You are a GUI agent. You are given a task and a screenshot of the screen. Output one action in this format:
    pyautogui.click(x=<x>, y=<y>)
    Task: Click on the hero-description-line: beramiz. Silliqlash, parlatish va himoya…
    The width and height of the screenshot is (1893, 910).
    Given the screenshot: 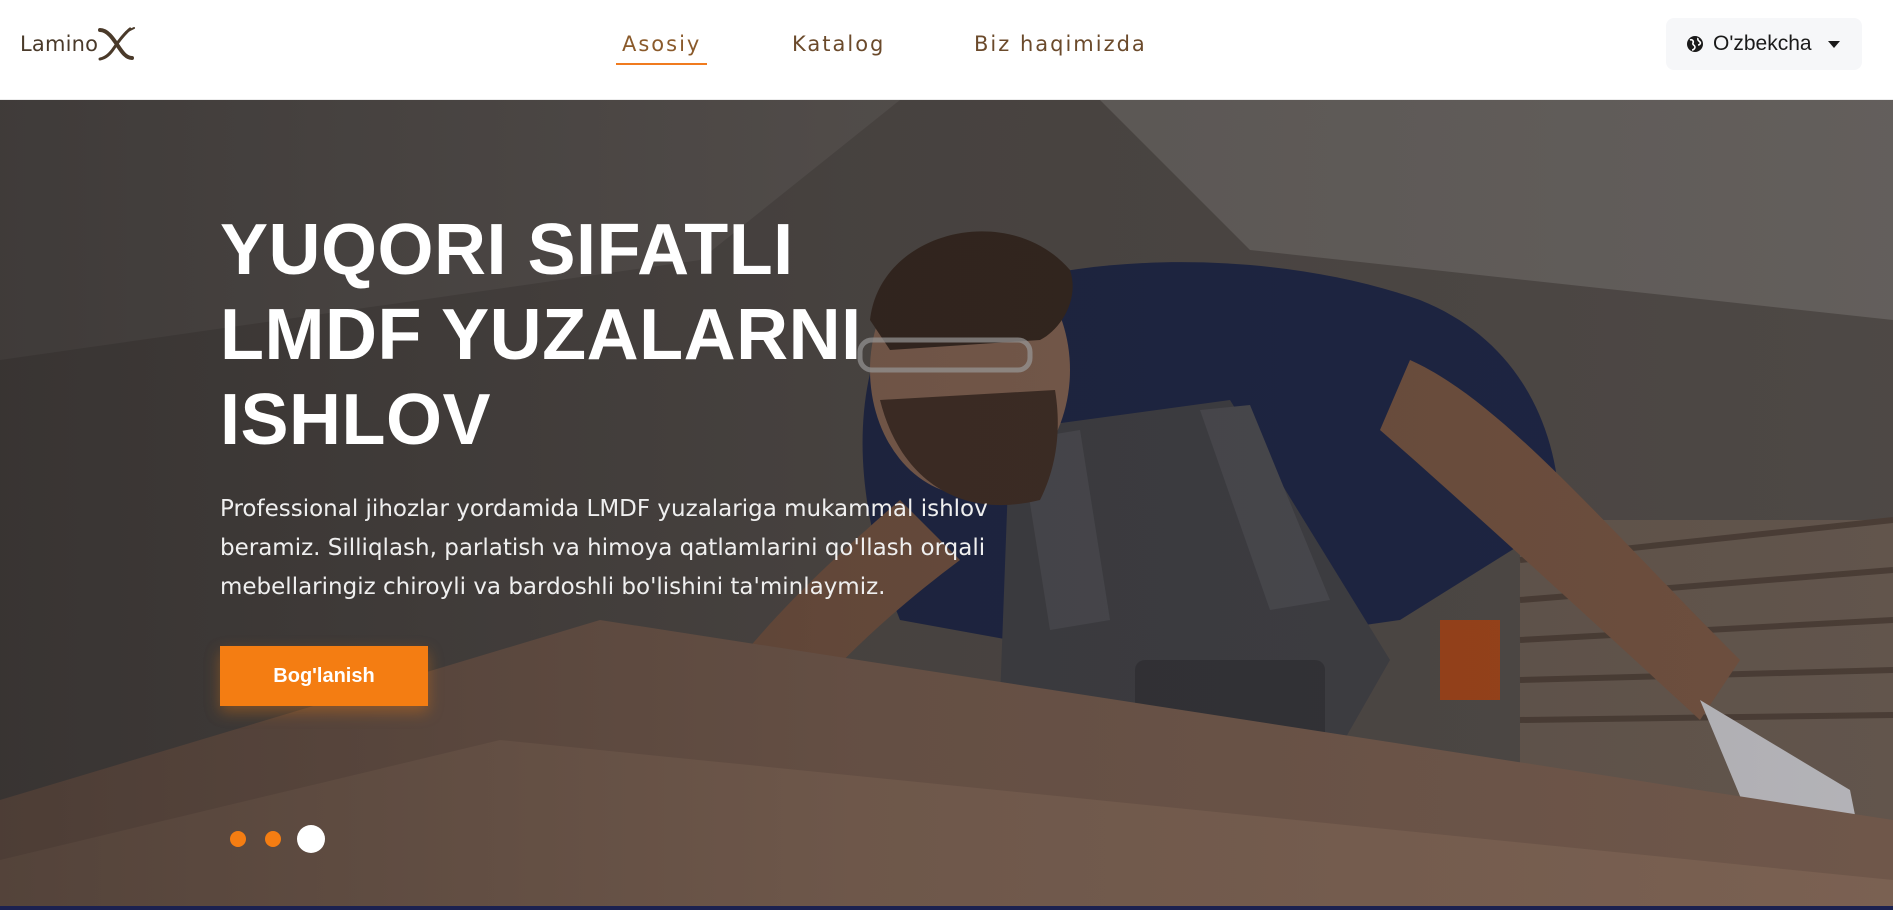 What is the action you would take?
    pyautogui.click(x=603, y=548)
    